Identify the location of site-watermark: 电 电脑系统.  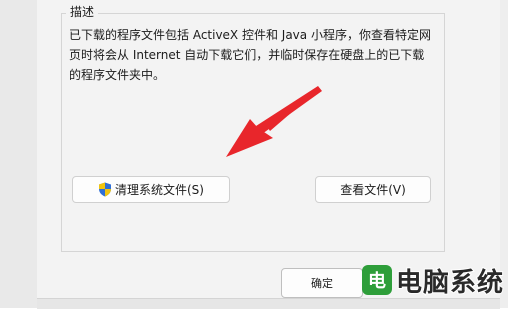
(435, 280).